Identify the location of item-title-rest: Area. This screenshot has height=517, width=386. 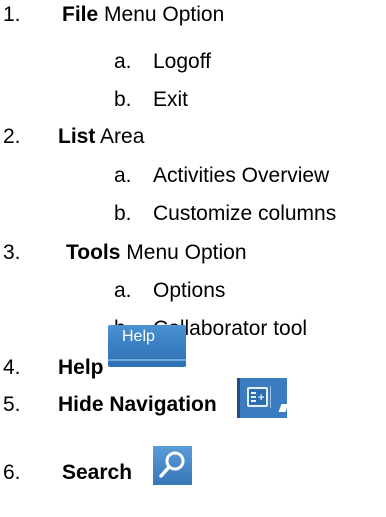
(120, 136).